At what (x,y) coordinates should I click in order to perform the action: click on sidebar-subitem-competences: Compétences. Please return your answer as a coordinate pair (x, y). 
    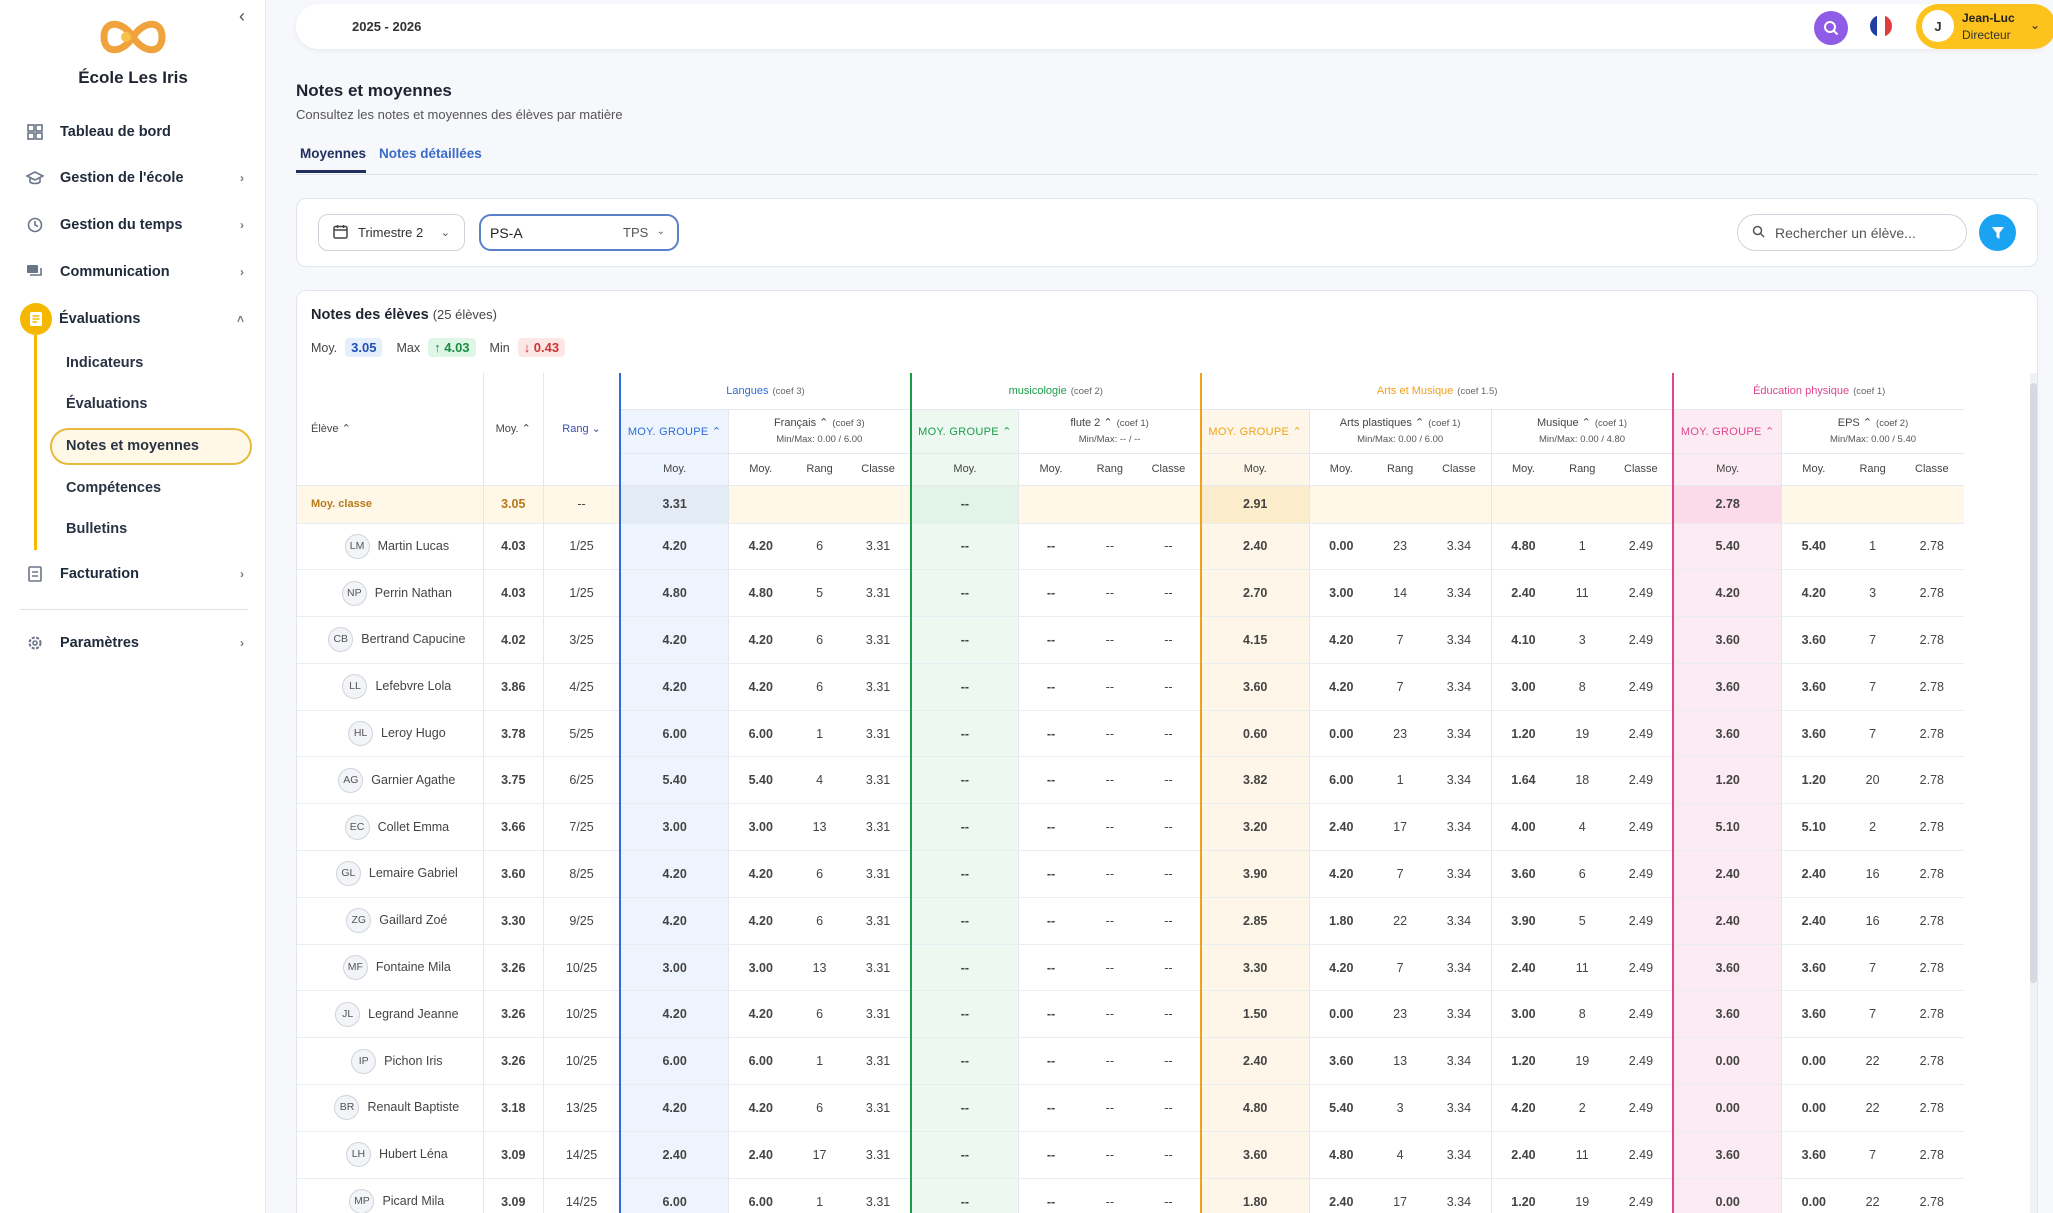
    Looking at the image, I should click on (113, 488).